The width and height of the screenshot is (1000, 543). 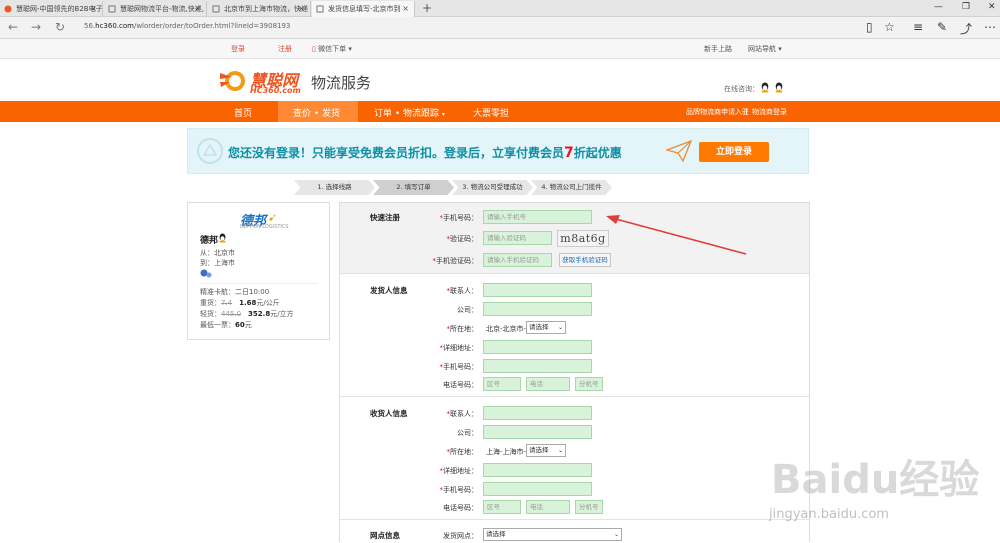 I want to click on newbie-link: 新手上路, so click(x=718, y=49).